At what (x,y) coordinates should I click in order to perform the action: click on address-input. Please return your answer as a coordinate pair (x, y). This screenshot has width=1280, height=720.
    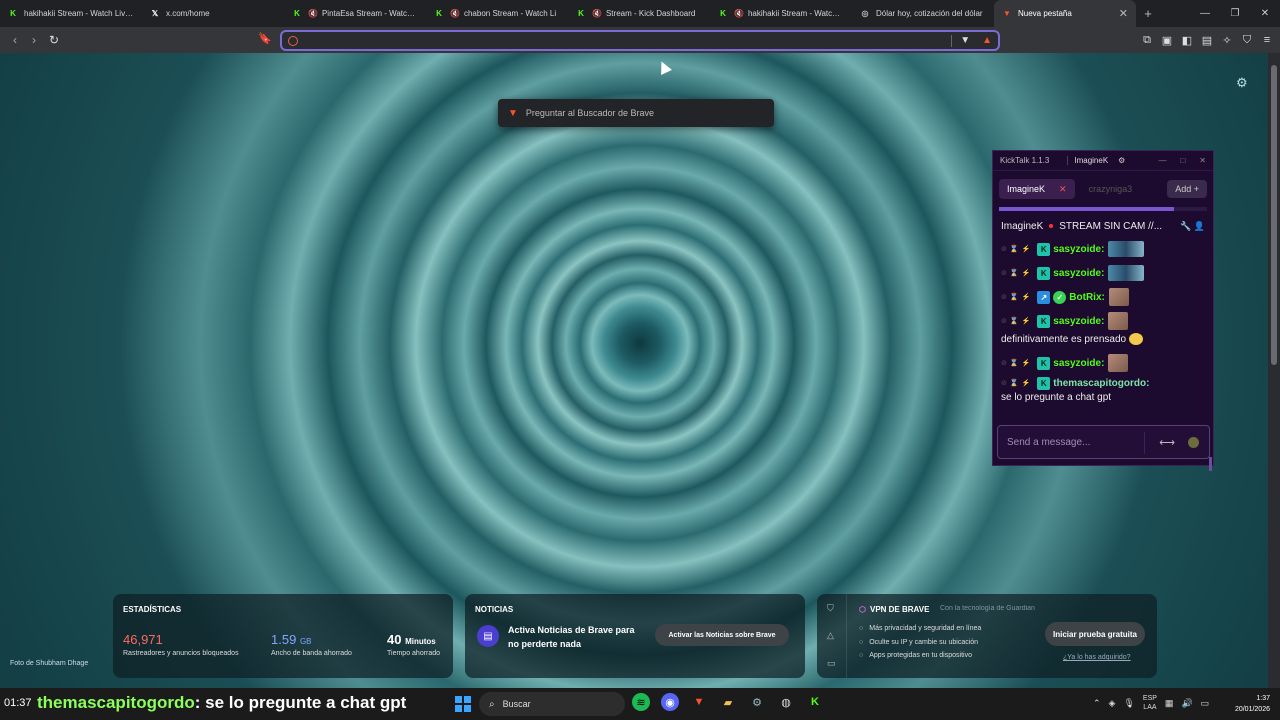
    Looking at the image, I should click on (629, 40).